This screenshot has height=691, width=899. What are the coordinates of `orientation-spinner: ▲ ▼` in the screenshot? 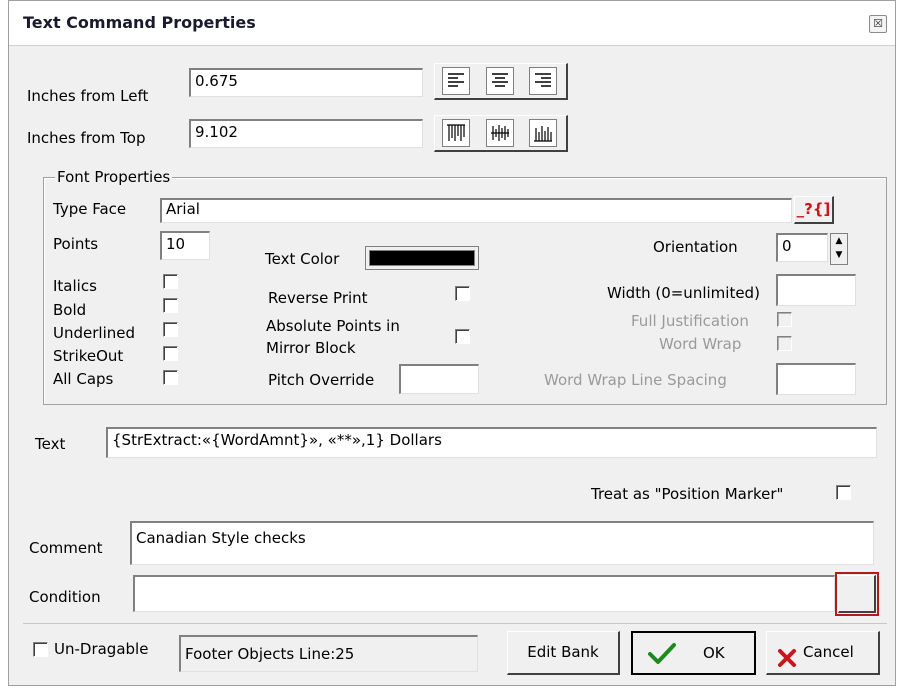 It's located at (839, 249).